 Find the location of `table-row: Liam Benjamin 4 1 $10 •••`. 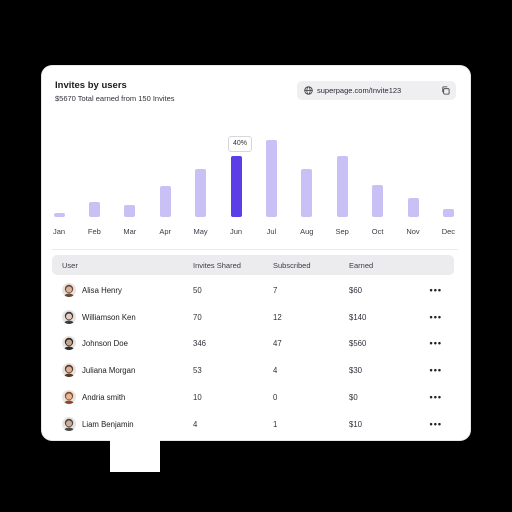

table-row: Liam Benjamin 4 1 $10 ••• is located at coordinates (253, 425).